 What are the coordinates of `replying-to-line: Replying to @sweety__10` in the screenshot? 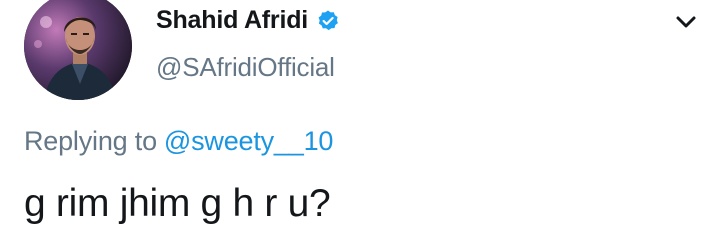 It's located at (178, 141).